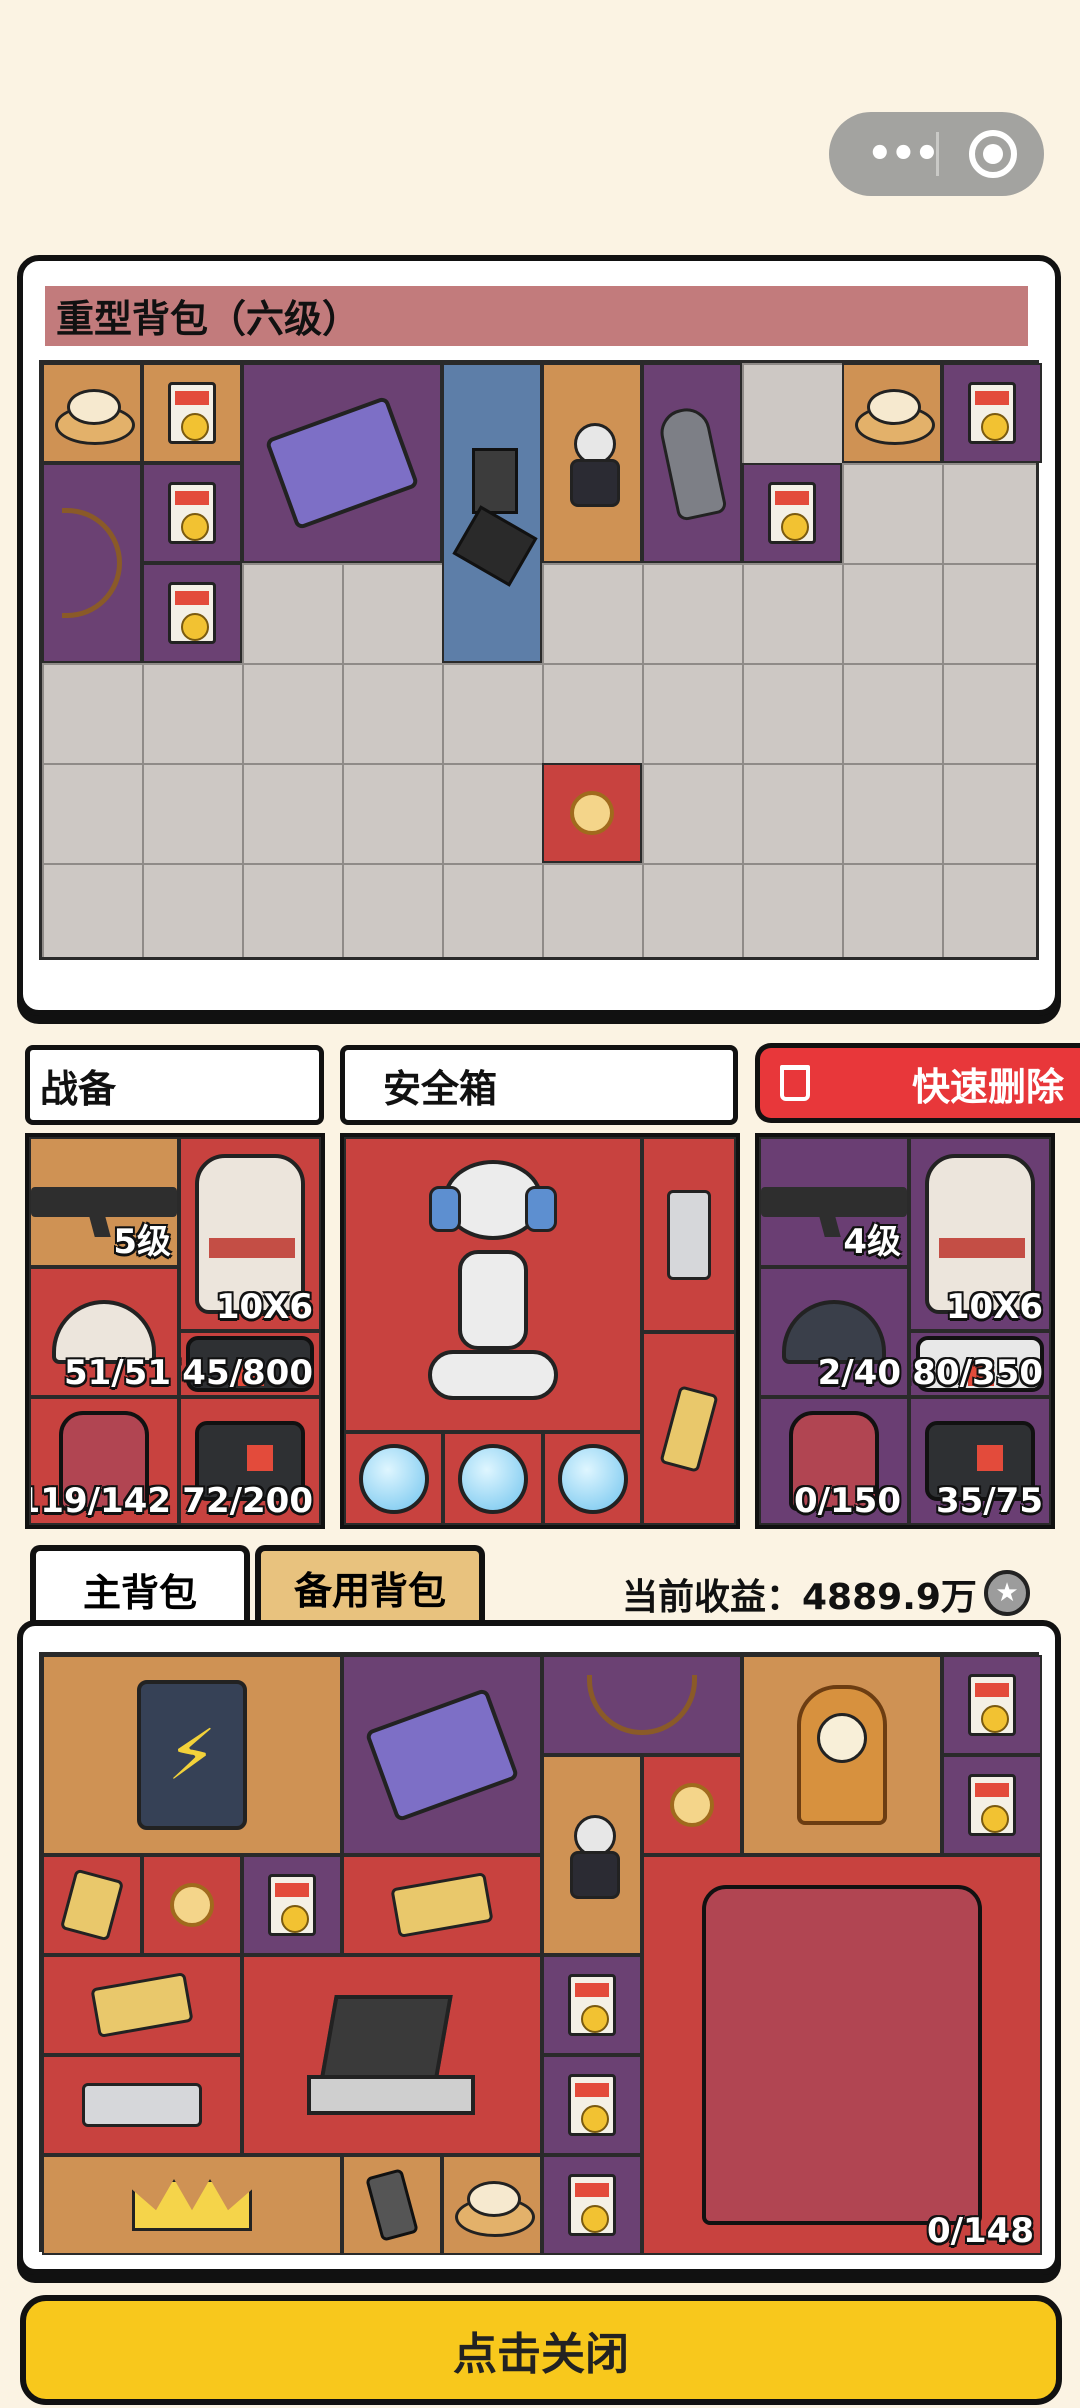 Image resolution: width=1080 pixels, height=2408 pixels. I want to click on pie-icon, so click(495, 2207).